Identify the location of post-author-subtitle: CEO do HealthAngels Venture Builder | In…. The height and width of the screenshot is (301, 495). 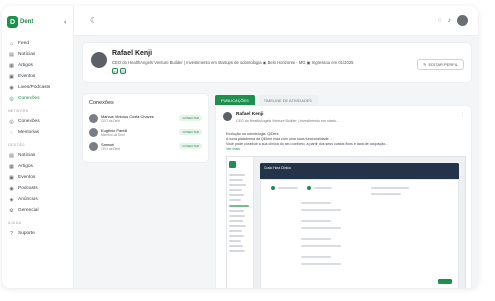
(288, 121).